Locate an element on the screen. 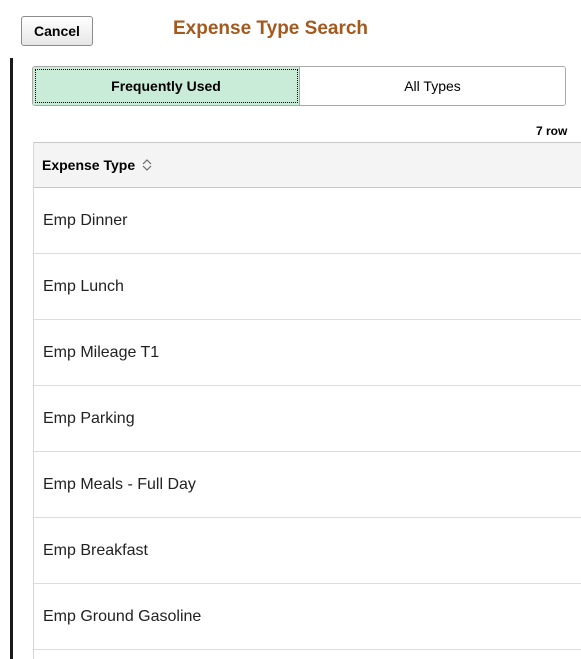  table-row-emp-meals-full-day: Emp Meals - Full Day is located at coordinates (307, 485).